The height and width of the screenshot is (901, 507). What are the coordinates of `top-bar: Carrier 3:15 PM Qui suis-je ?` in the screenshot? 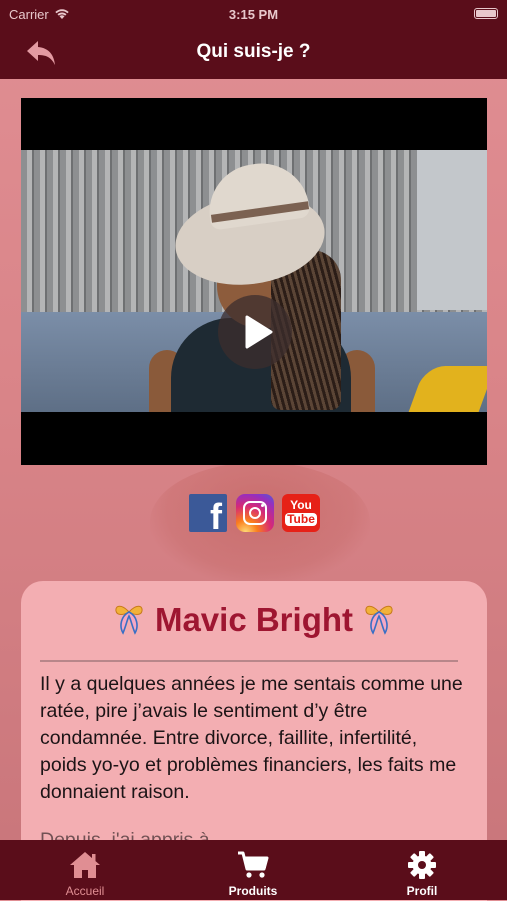 It's located at (253, 39).